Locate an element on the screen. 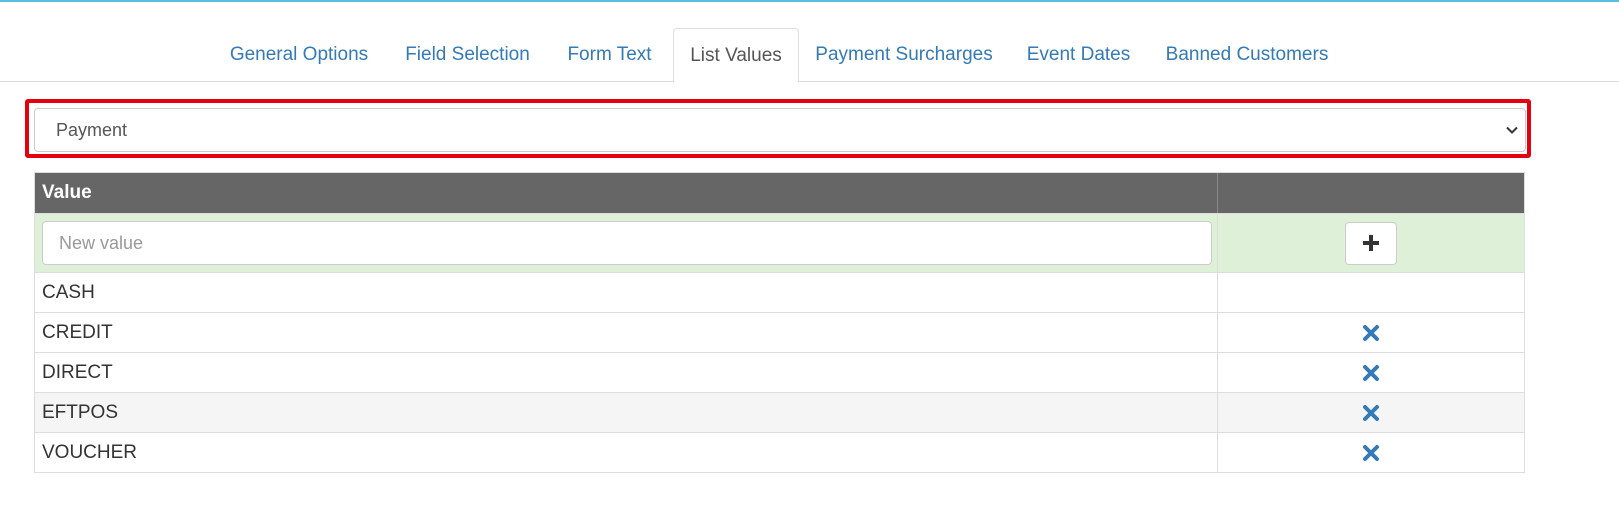 This screenshot has height=528, width=1619. table-row: DIRECT is located at coordinates (779, 372).